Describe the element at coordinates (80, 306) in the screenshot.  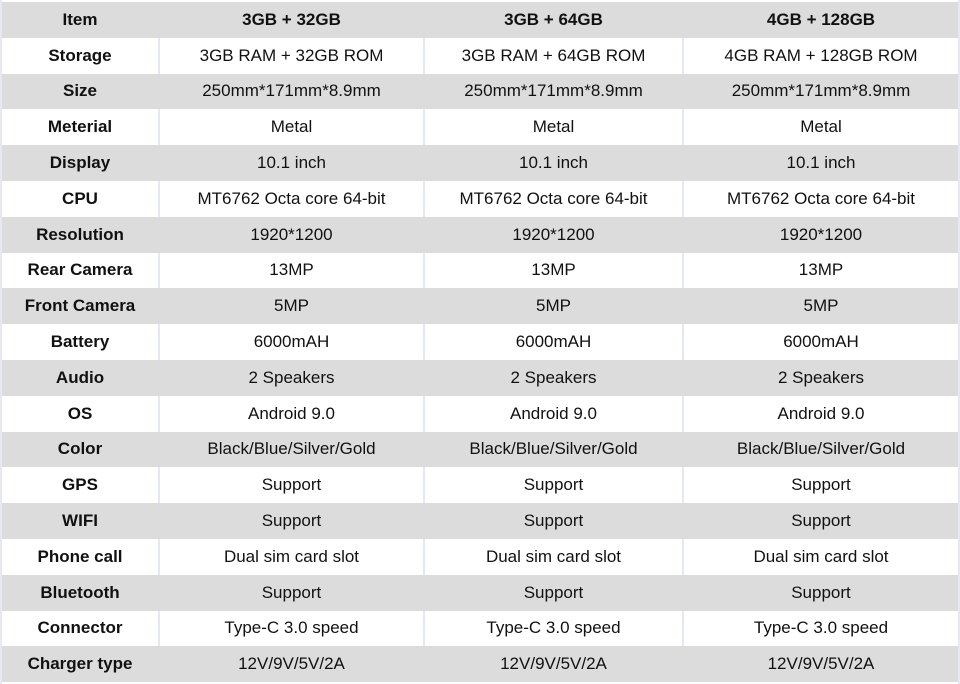
I see `row-label: Front Camera` at that location.